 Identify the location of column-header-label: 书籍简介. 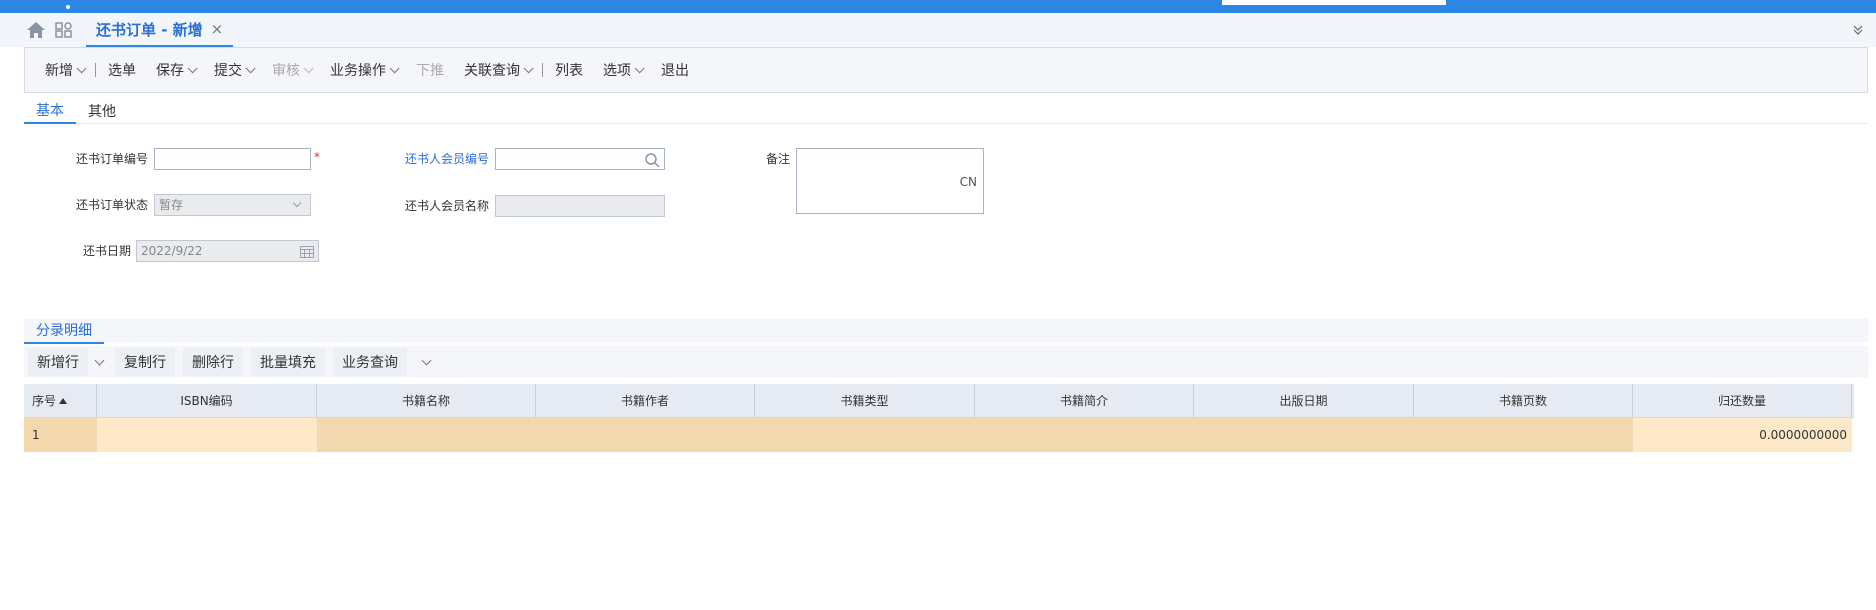
(1083, 401).